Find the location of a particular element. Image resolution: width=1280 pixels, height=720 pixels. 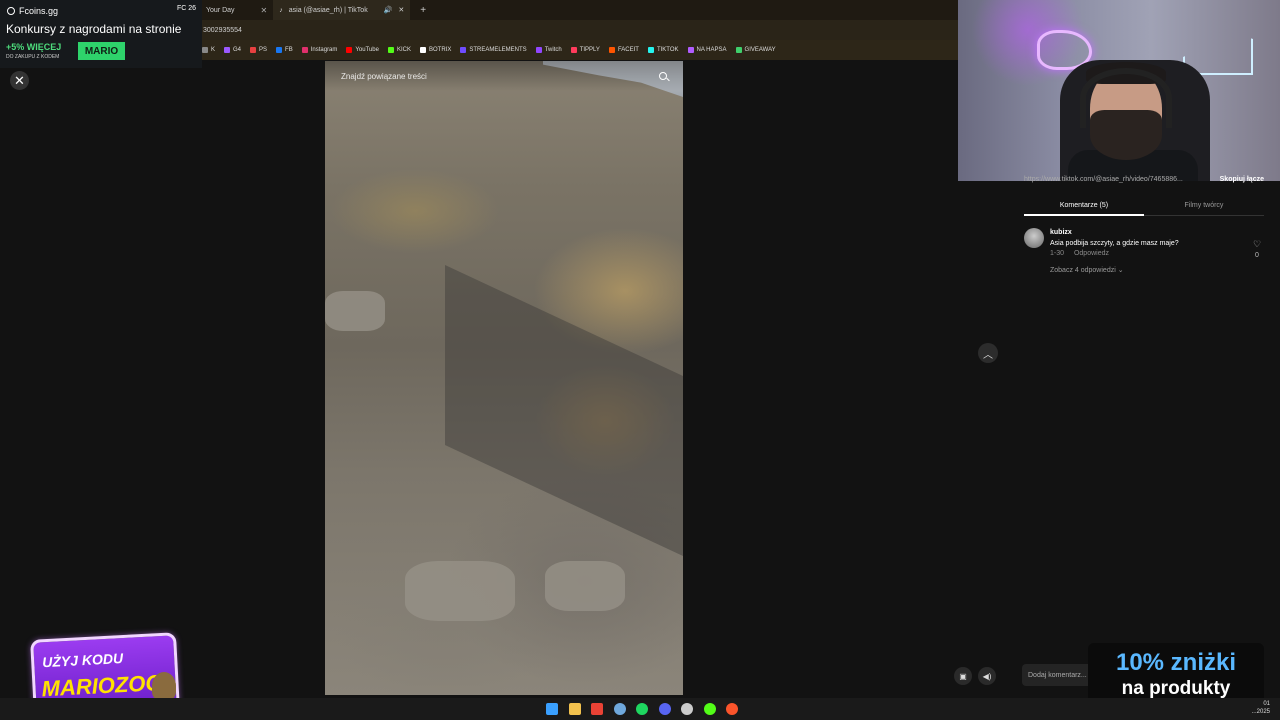

bookmark-item: PS is located at coordinates (258, 50).